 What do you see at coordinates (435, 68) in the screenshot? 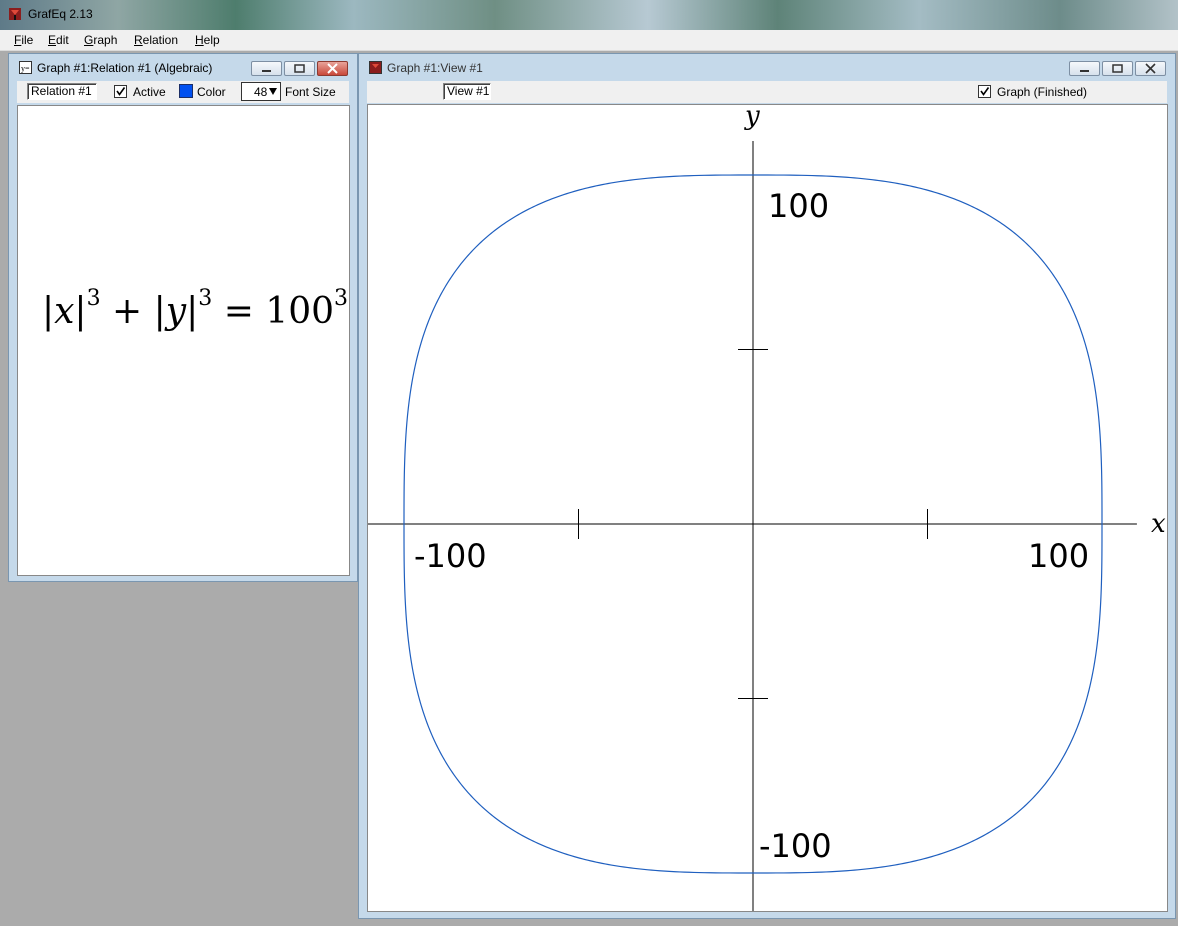
I see `view-window-title: Graph #1:View #1` at bounding box center [435, 68].